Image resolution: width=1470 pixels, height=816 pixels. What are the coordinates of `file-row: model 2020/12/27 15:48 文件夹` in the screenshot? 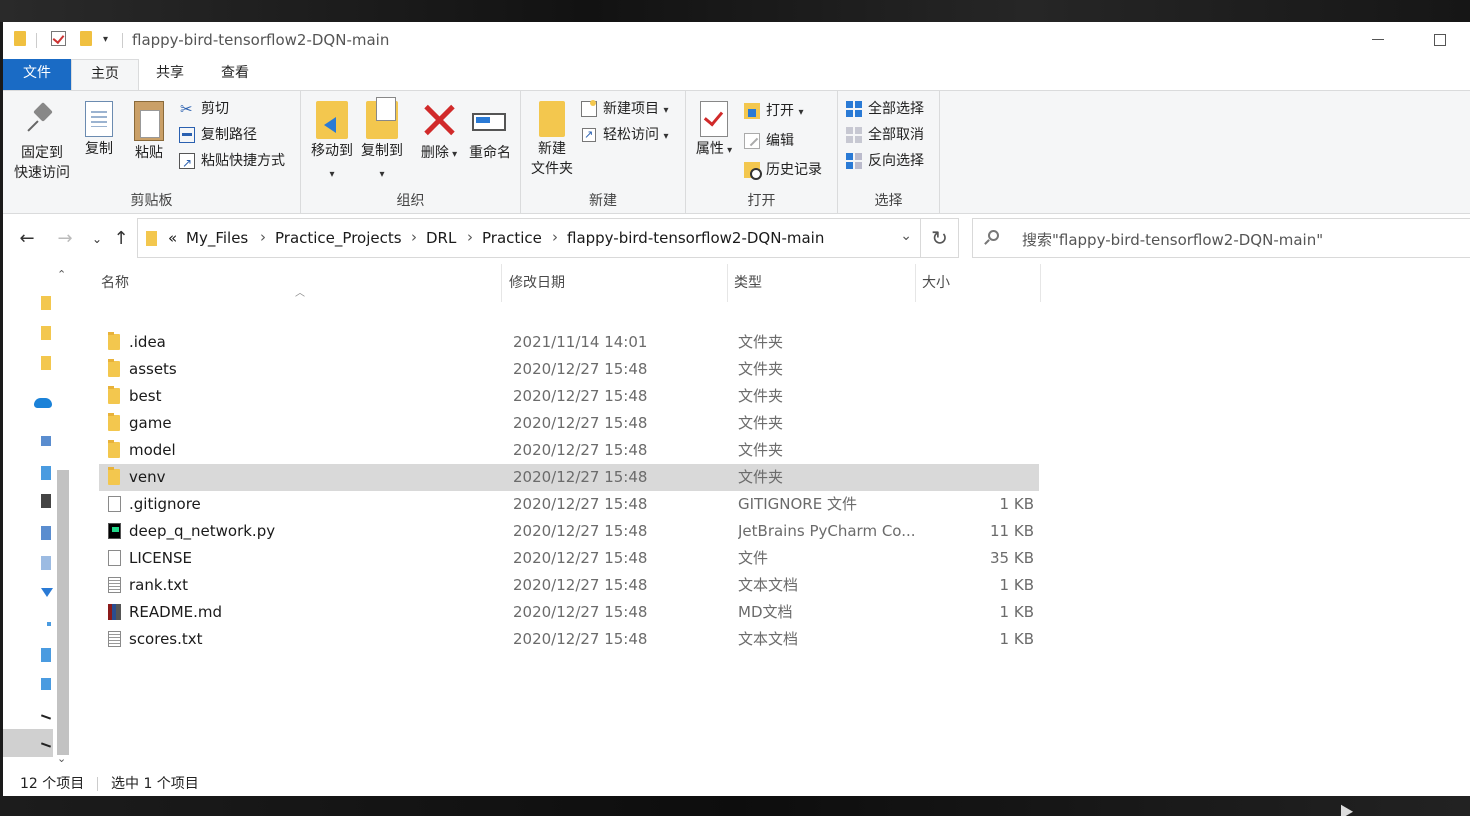 It's located at (569, 450).